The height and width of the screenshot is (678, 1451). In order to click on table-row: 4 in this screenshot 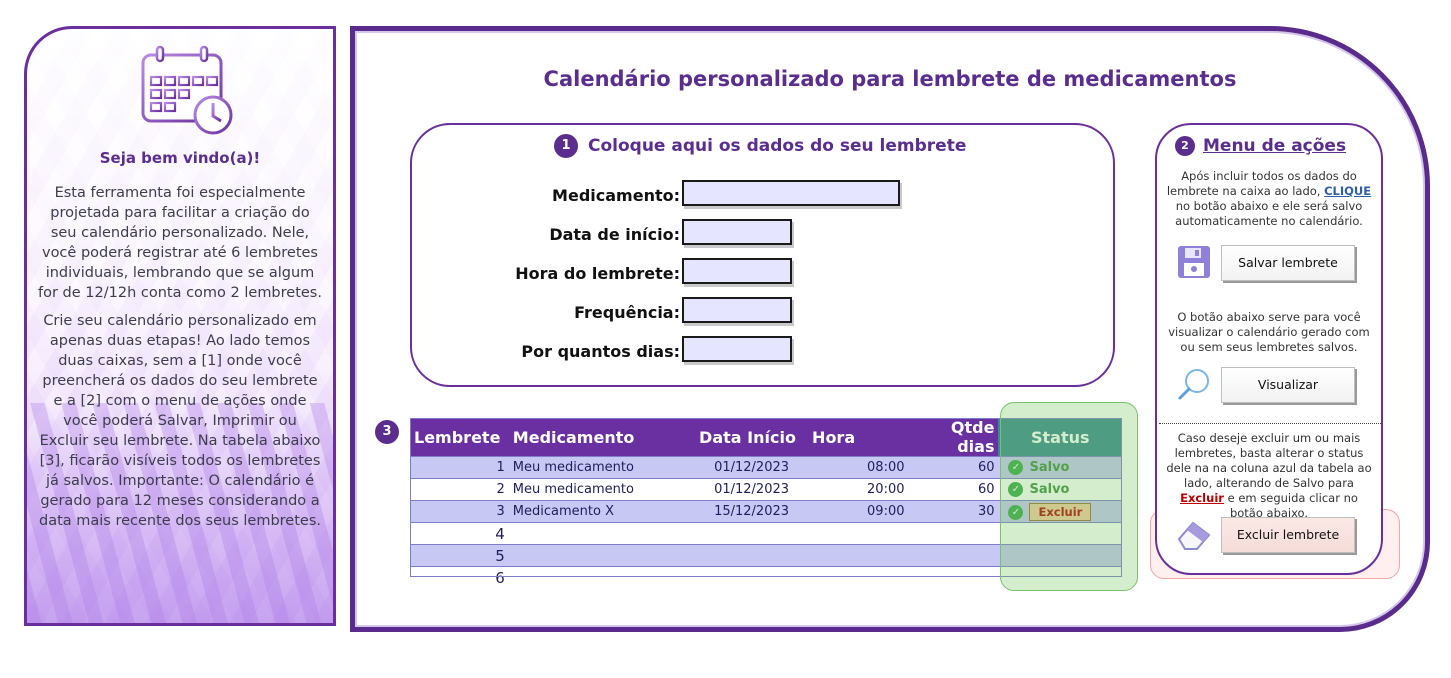, I will do `click(766, 533)`.